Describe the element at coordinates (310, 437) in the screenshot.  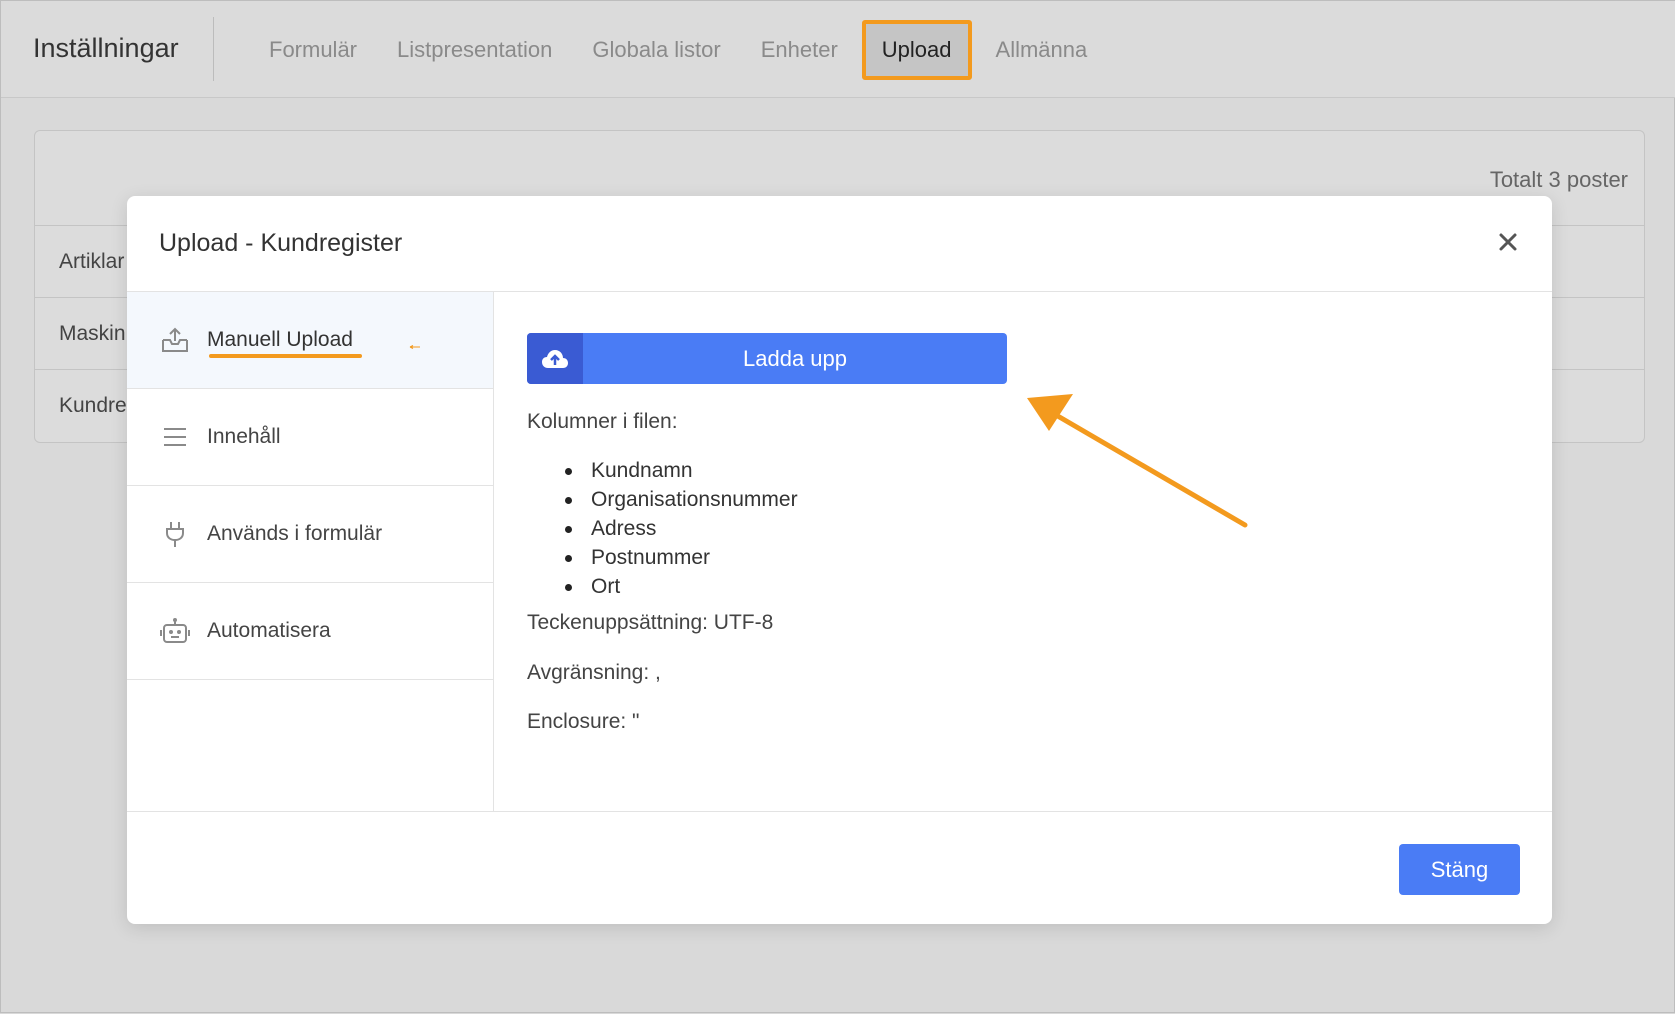
I see `sidebar-item-innehall: Innehåll` at that location.